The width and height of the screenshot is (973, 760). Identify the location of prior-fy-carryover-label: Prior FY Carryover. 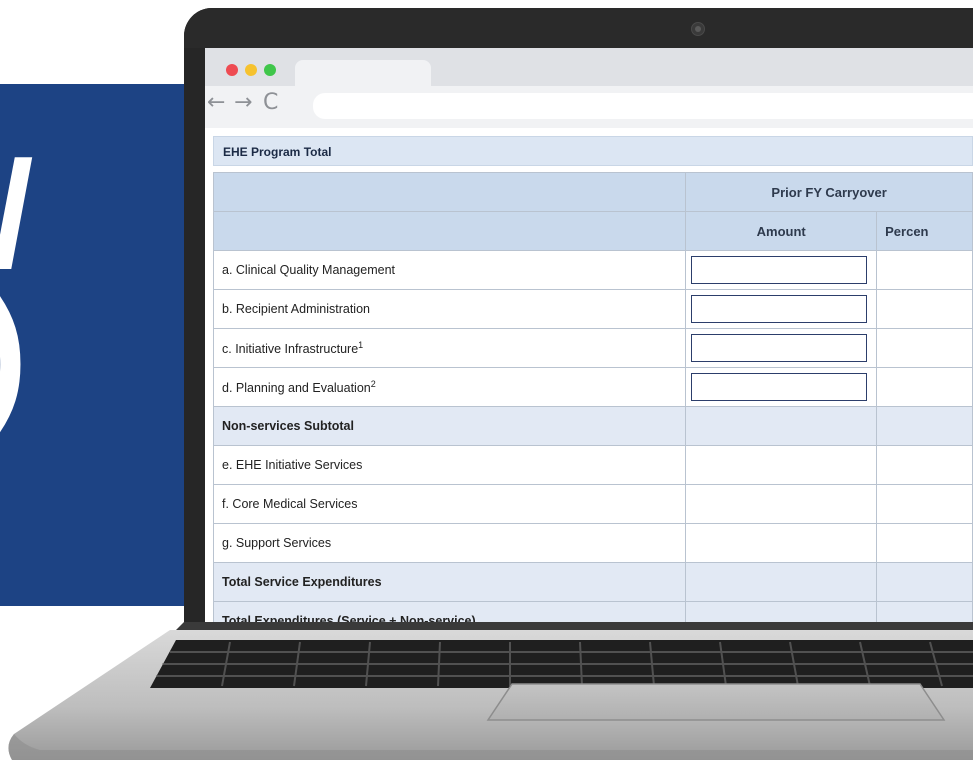
(829, 192).